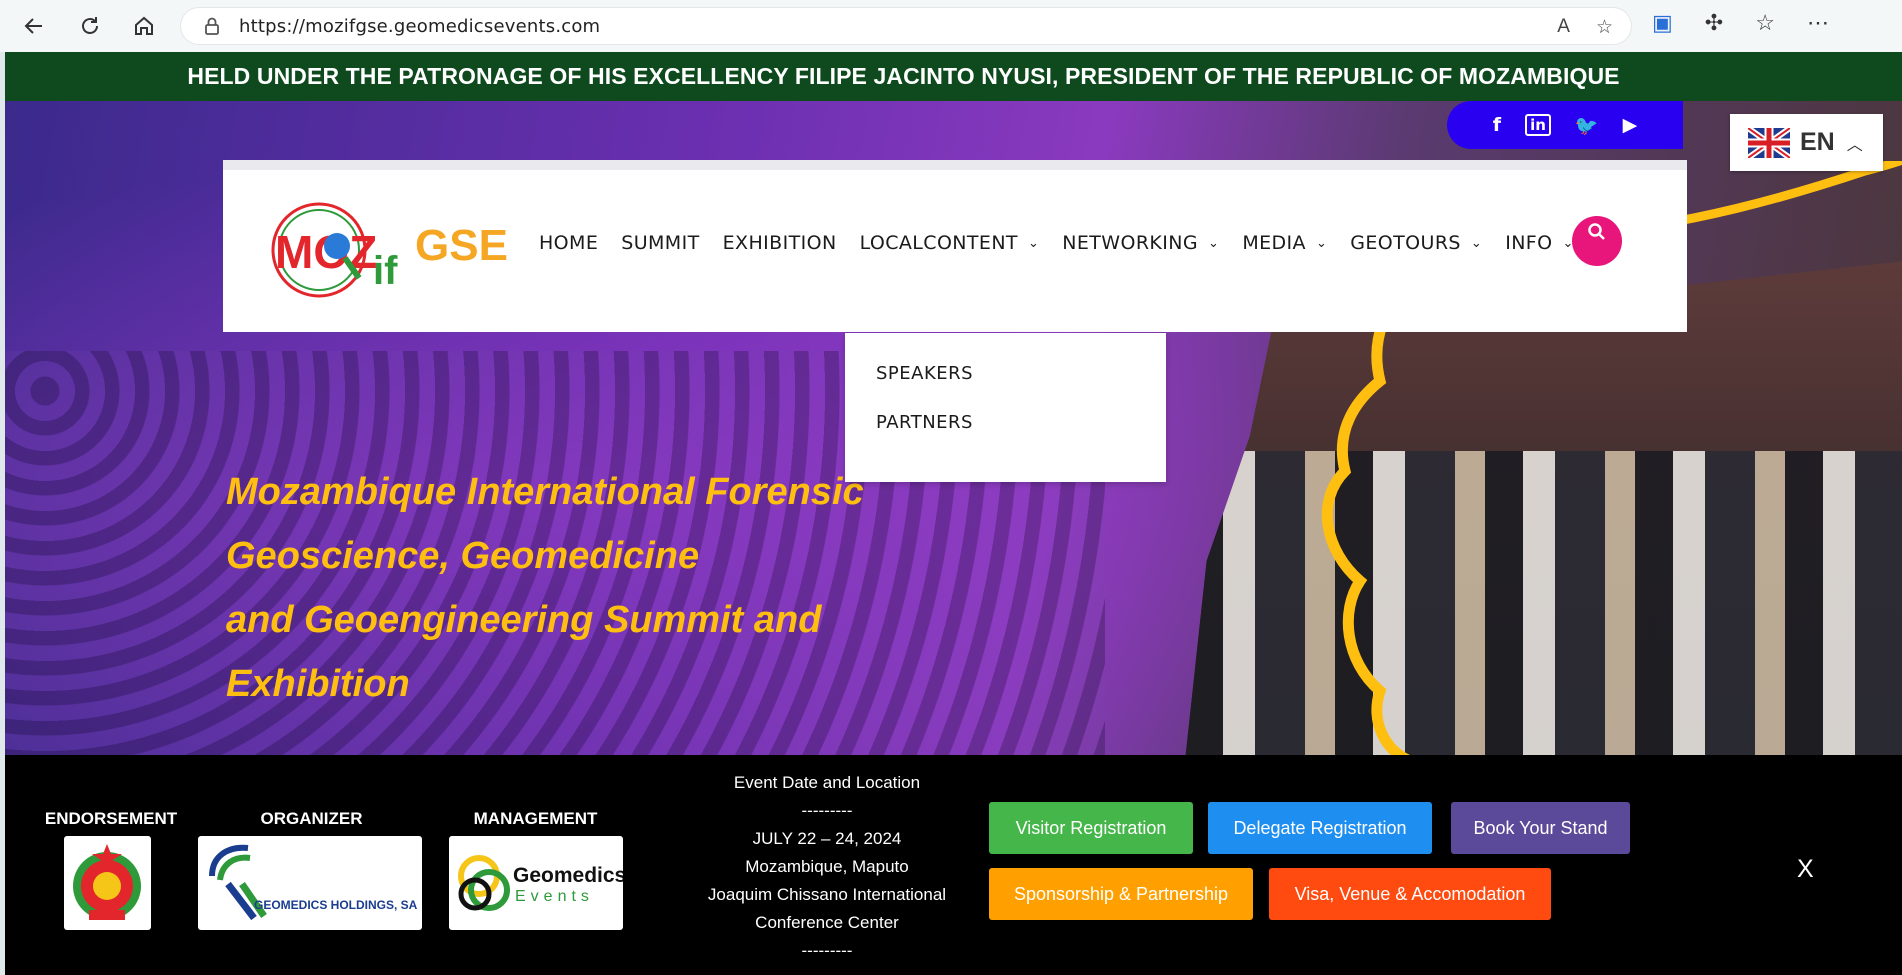  I want to click on home-icon, so click(144, 26).